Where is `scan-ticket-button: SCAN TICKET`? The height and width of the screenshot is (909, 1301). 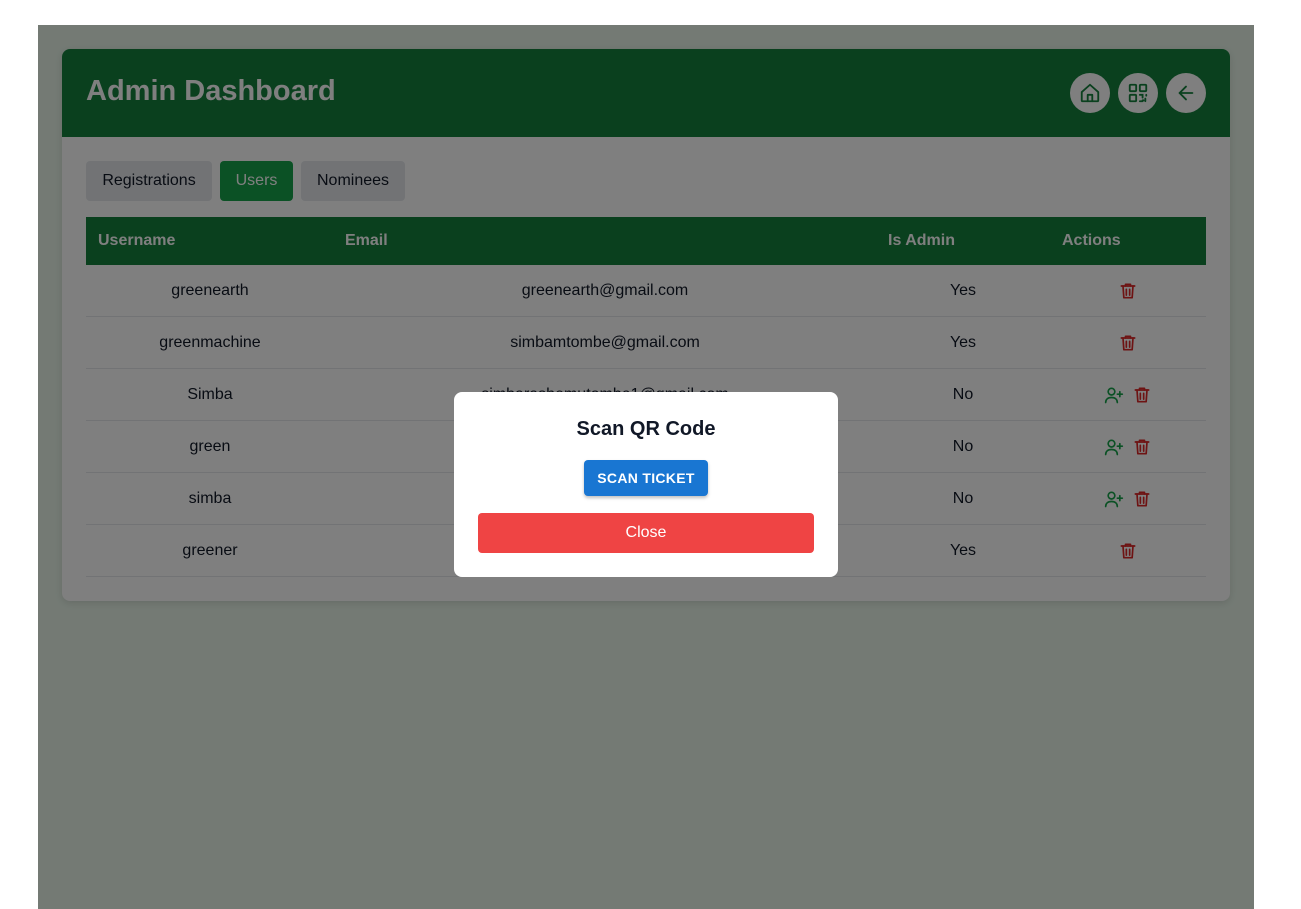
scan-ticket-button: SCAN TICKET is located at coordinates (646, 478).